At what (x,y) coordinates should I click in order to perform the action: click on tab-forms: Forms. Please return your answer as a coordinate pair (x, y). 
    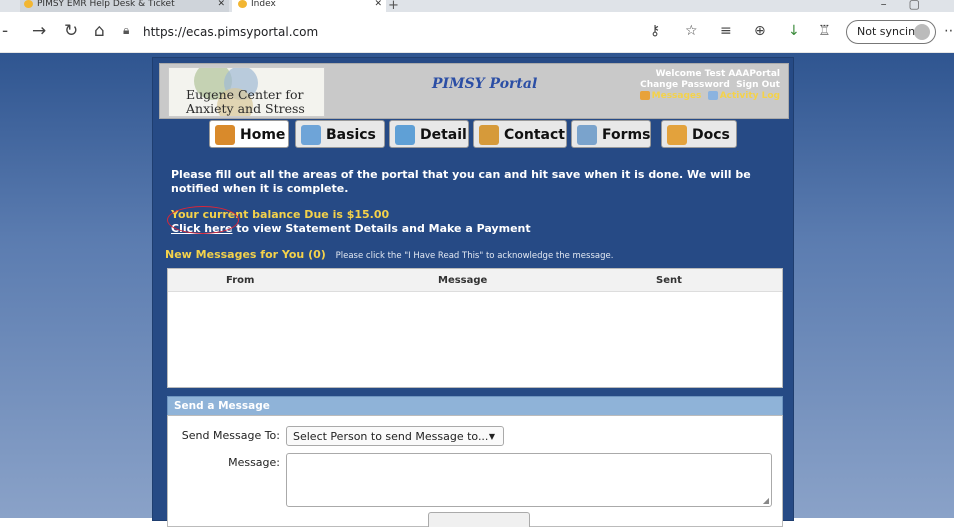
    Looking at the image, I should click on (611, 134).